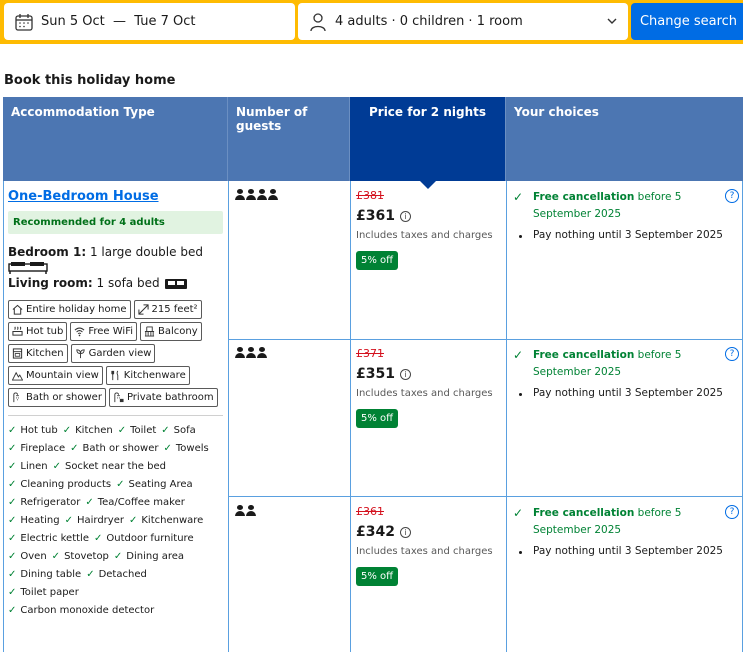 The image size is (743, 652). I want to click on header-number-of-guests: Number of guests, so click(289, 139).